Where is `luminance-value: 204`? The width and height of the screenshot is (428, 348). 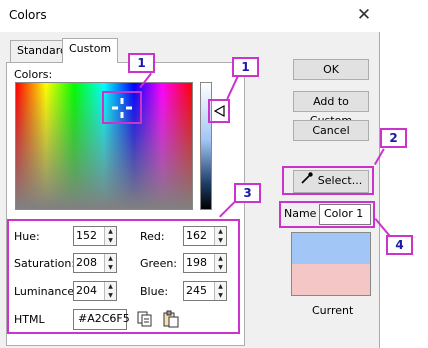
luminance-value: 204 is located at coordinates (86, 290).